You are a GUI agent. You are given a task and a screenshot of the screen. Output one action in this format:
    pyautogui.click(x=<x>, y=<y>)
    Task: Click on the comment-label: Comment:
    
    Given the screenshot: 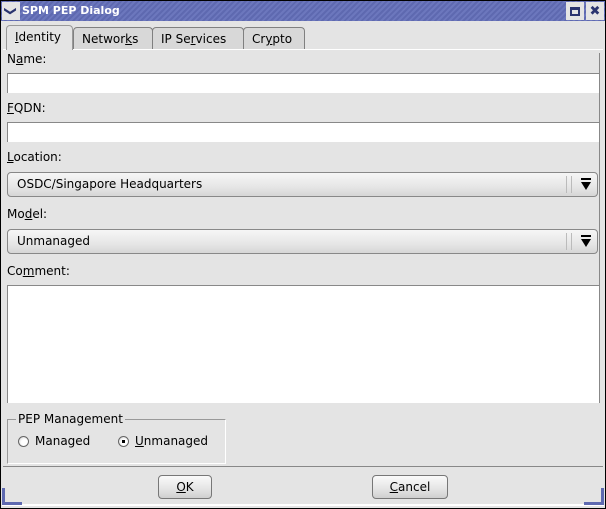 What is the action you would take?
    pyautogui.click(x=38, y=271)
    